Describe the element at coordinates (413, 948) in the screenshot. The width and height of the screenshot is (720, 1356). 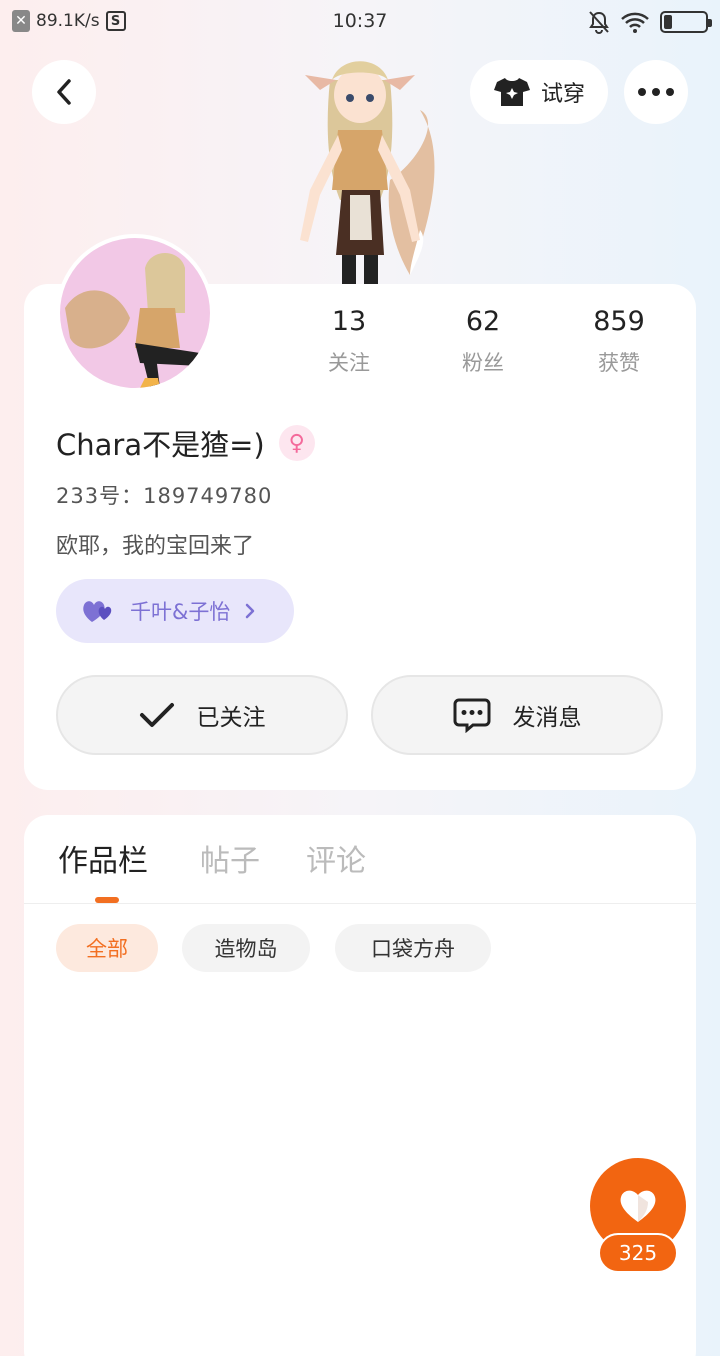
I see `filter-chip-pocket-ark: 口袋方舟` at that location.